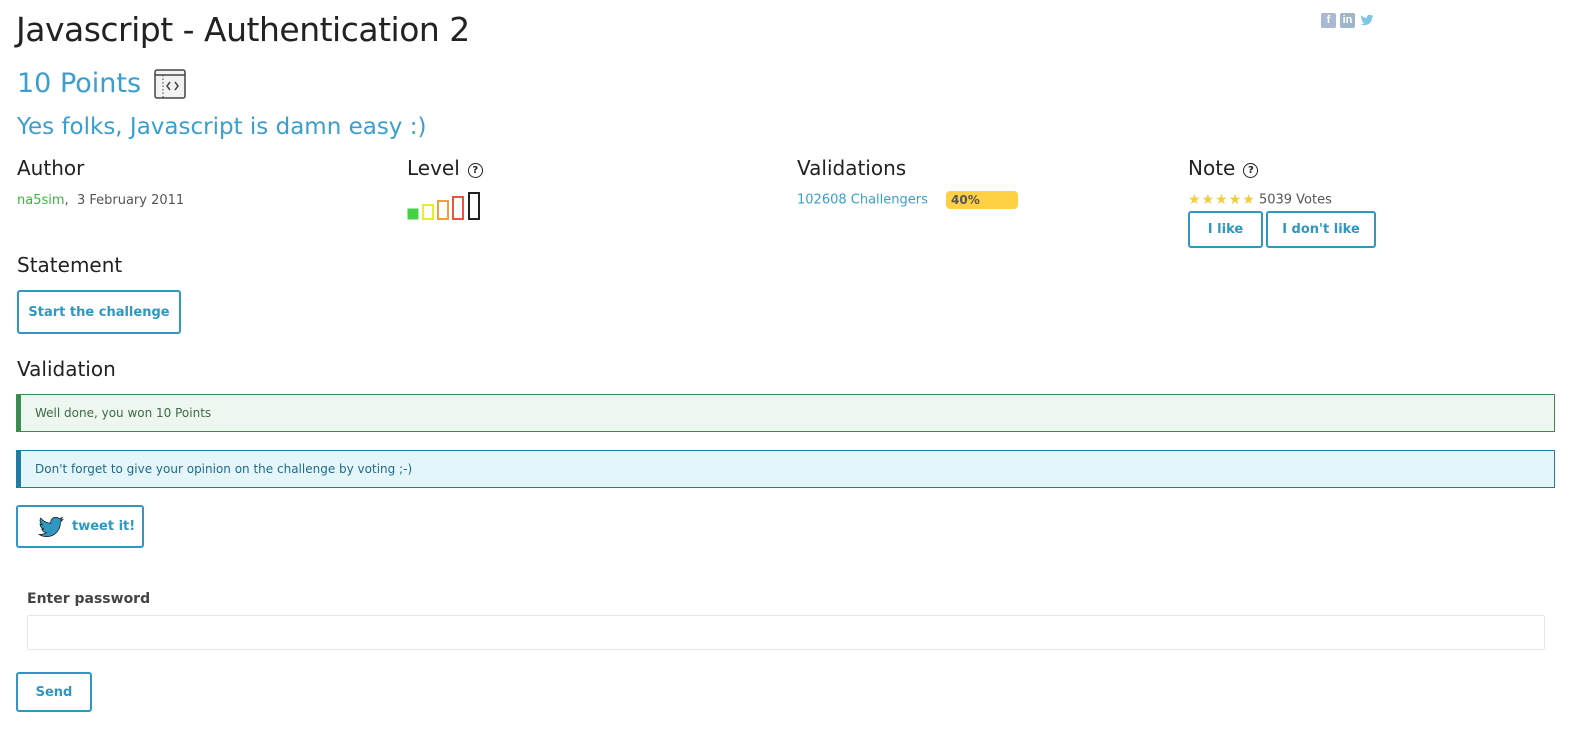  I want to click on twitter-icon, so click(1366, 20).